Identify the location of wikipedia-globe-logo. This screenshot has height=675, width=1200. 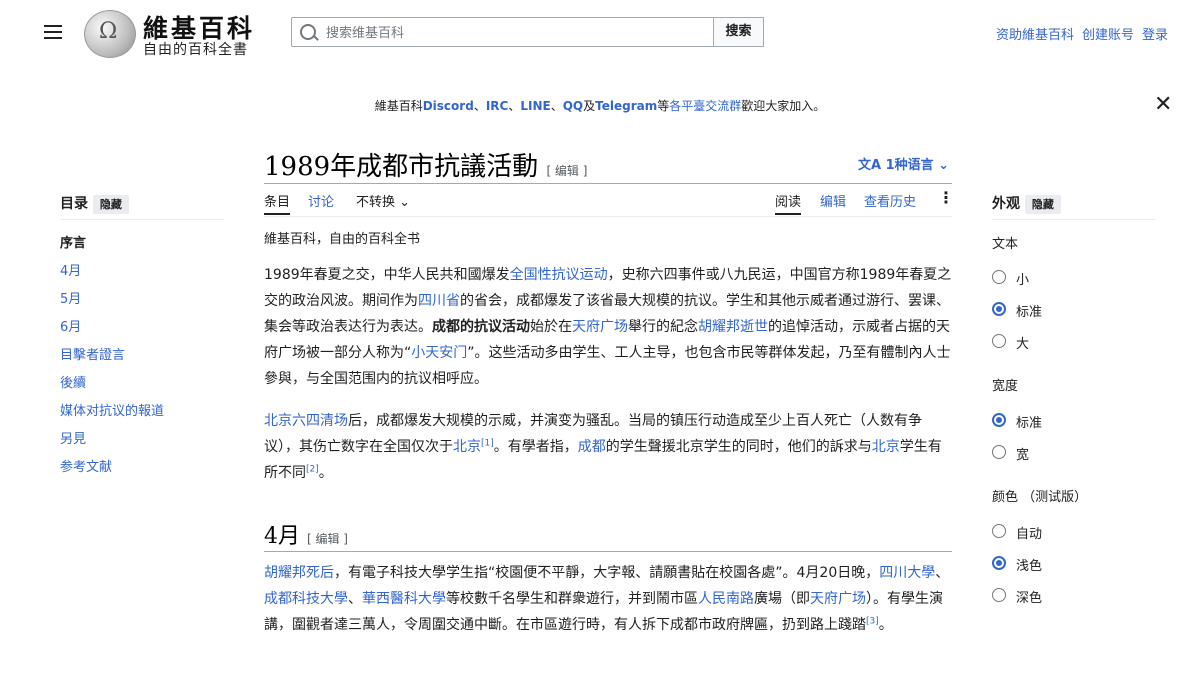
(110, 34).